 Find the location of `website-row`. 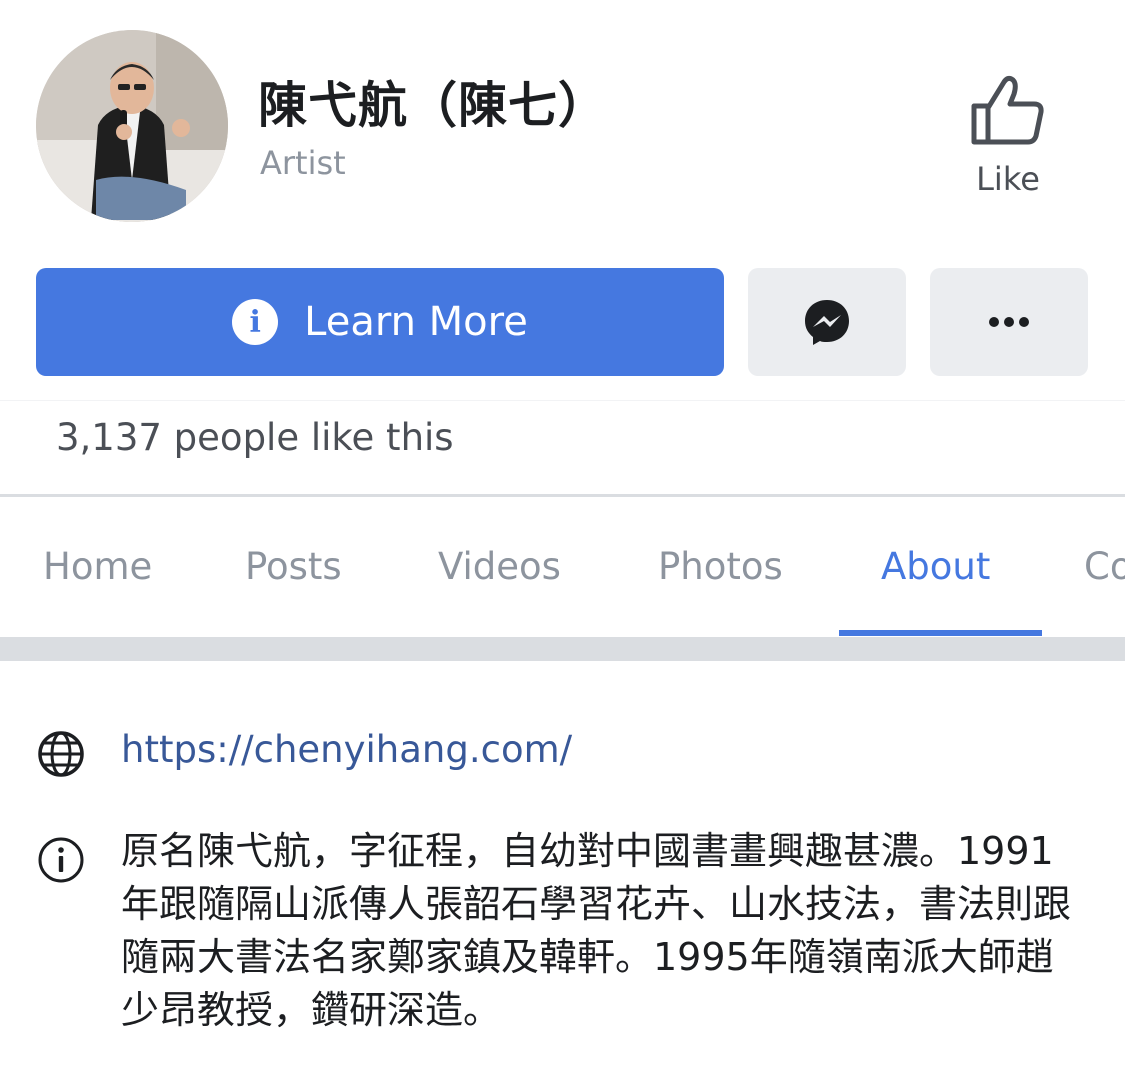

website-row is located at coordinates (61, 754).